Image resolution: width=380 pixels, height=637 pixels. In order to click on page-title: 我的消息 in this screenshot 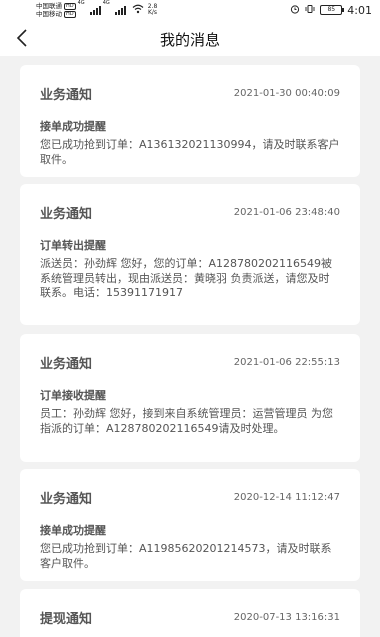, I will do `click(189, 40)`.